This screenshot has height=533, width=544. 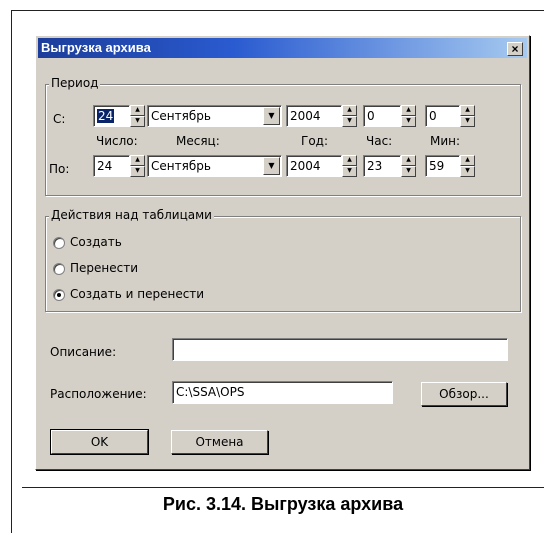 What do you see at coordinates (83, 352) in the screenshot?
I see `description-label: Описание:` at bounding box center [83, 352].